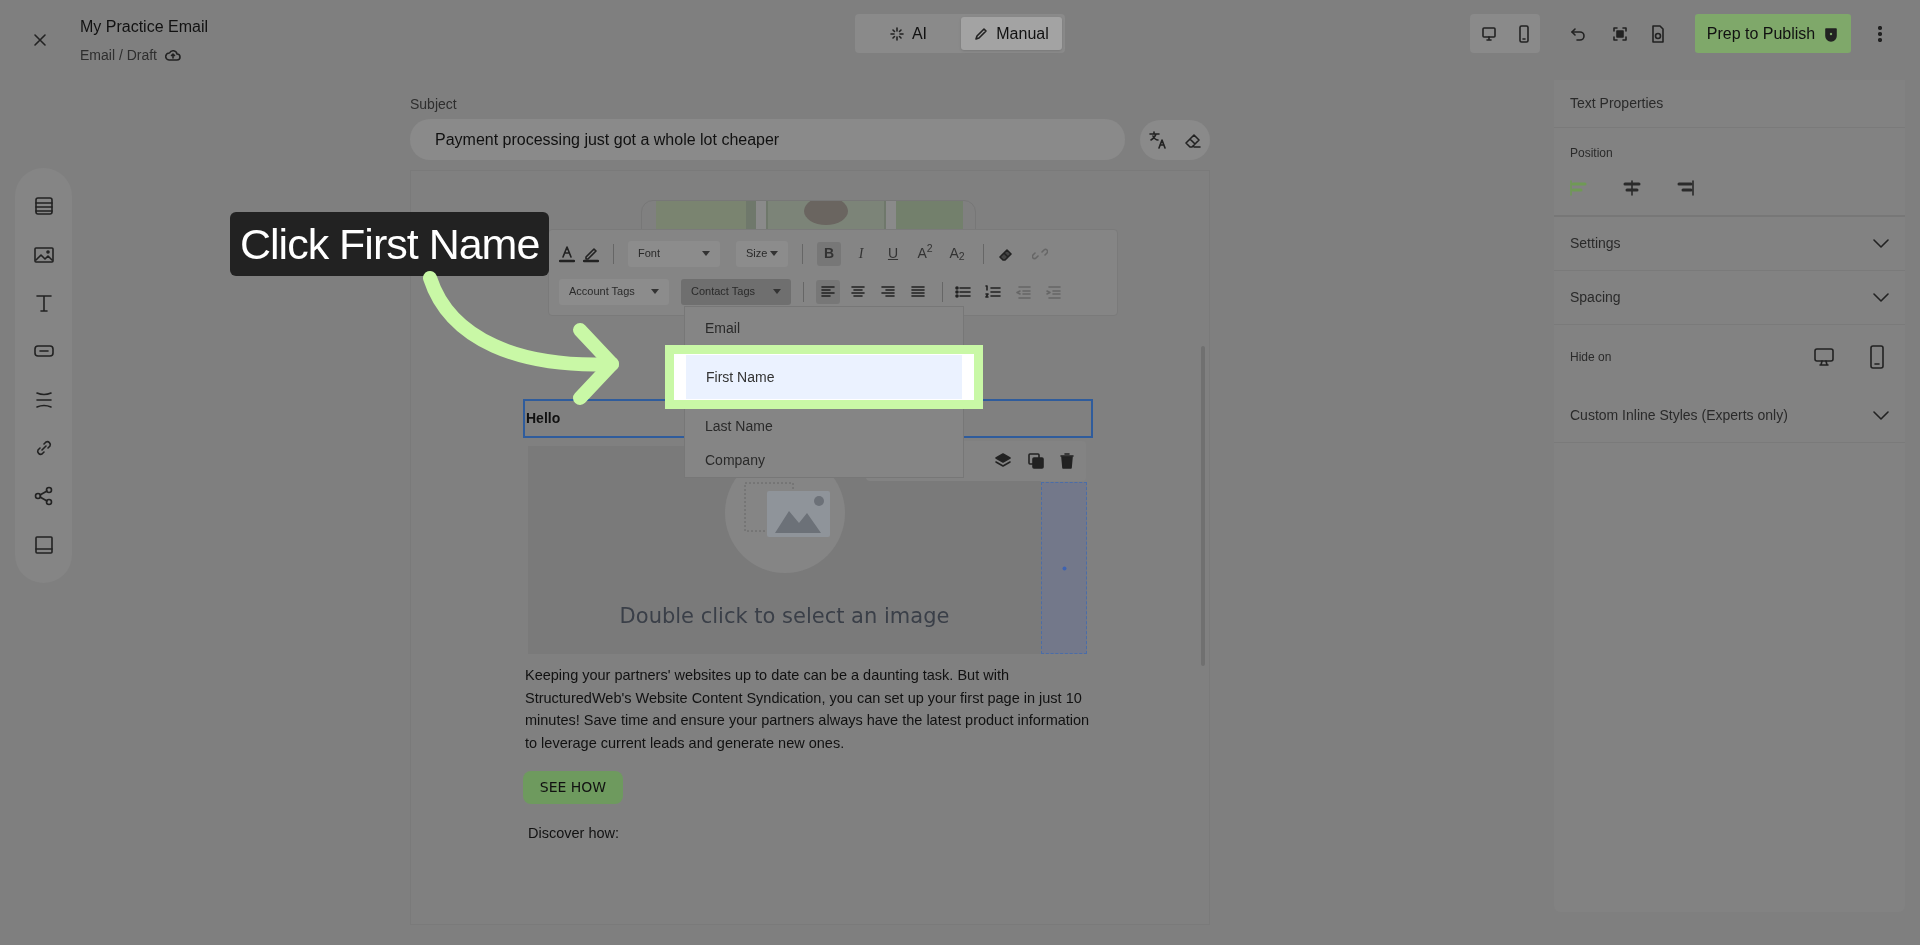 This screenshot has height=945, width=1920. What do you see at coordinates (390, 244) in the screenshot?
I see `tutorial-callout: Click First Name` at bounding box center [390, 244].